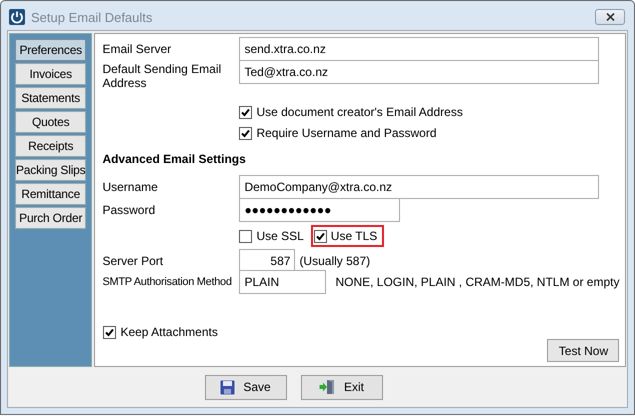  I want to click on input-field: DemoCompany@xtra.co.nz, so click(419, 187).